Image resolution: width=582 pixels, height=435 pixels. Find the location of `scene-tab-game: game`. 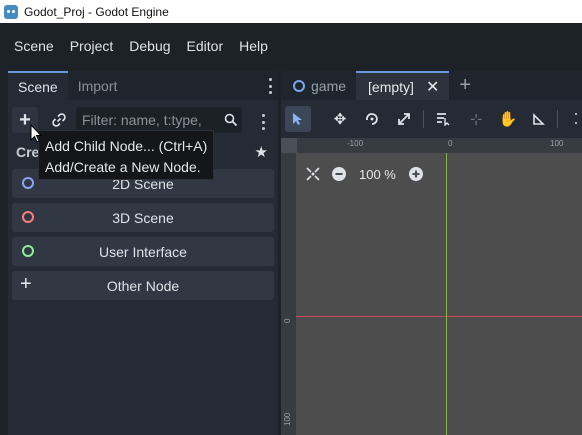

scene-tab-game: game is located at coordinates (318, 85).